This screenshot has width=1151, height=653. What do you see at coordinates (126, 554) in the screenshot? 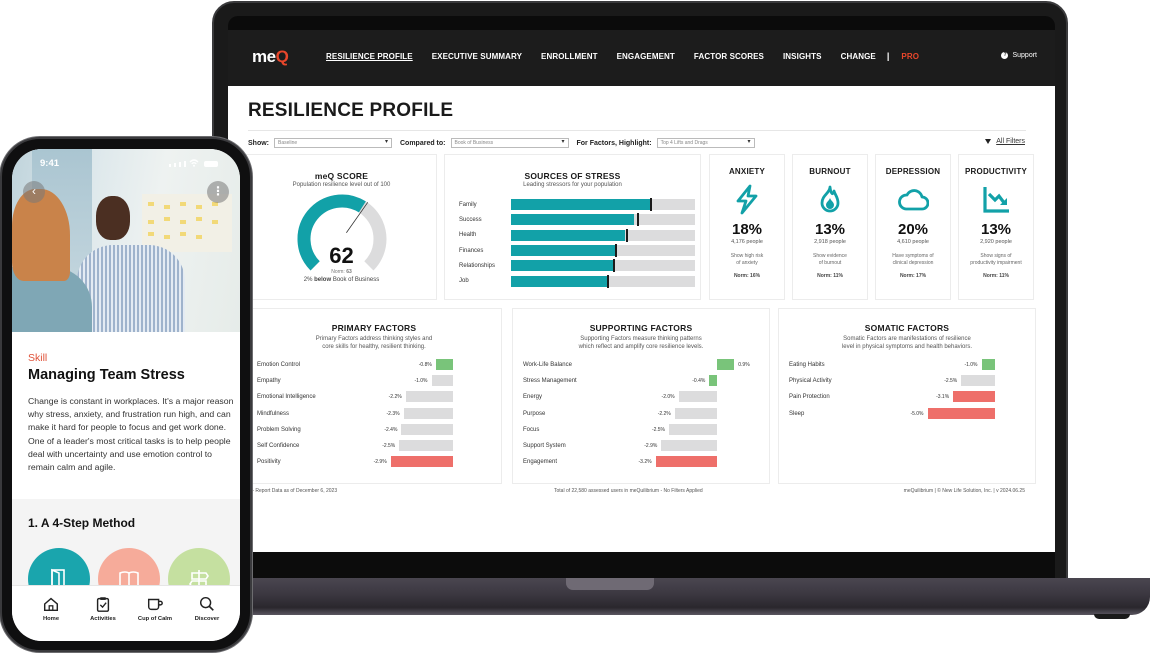
I see `method-section: 1. A 4-Step Method` at bounding box center [126, 554].